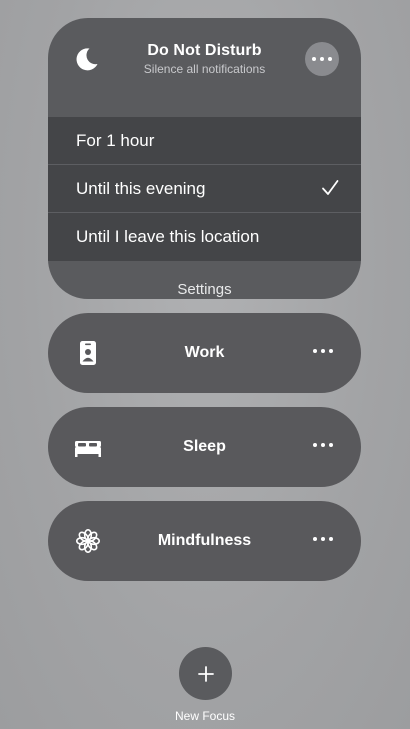 The image size is (410, 729). I want to click on focus-mindfulness: Mindfulness, so click(204, 541).